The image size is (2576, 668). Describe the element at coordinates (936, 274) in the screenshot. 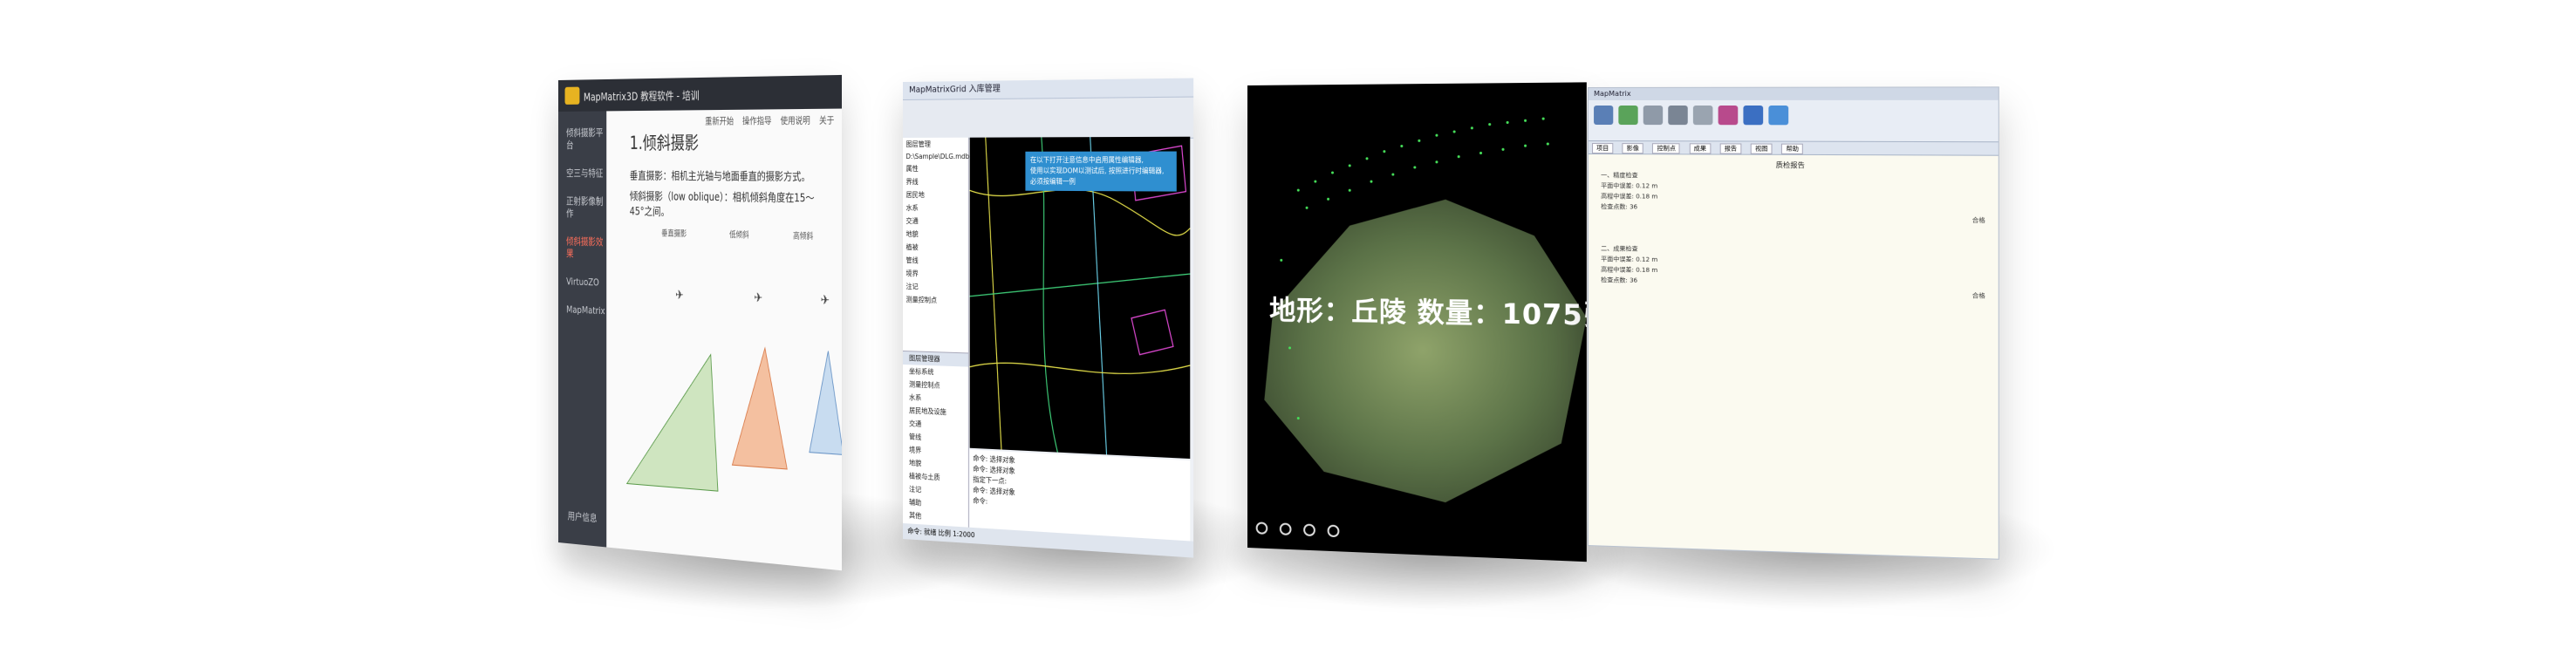

I see `tree-item: 境界` at that location.